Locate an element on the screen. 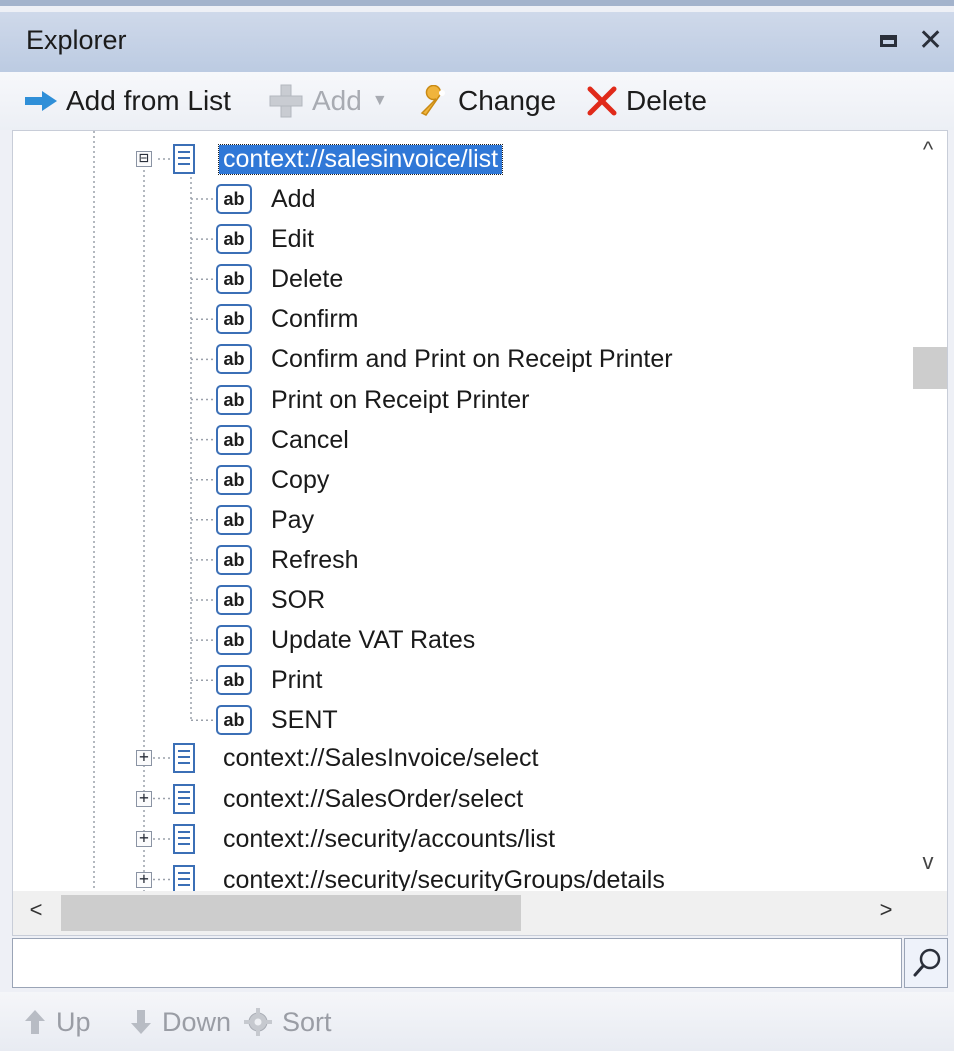 This screenshot has height=1051, width=954. scrollbar-corner is located at coordinates (928, 913).